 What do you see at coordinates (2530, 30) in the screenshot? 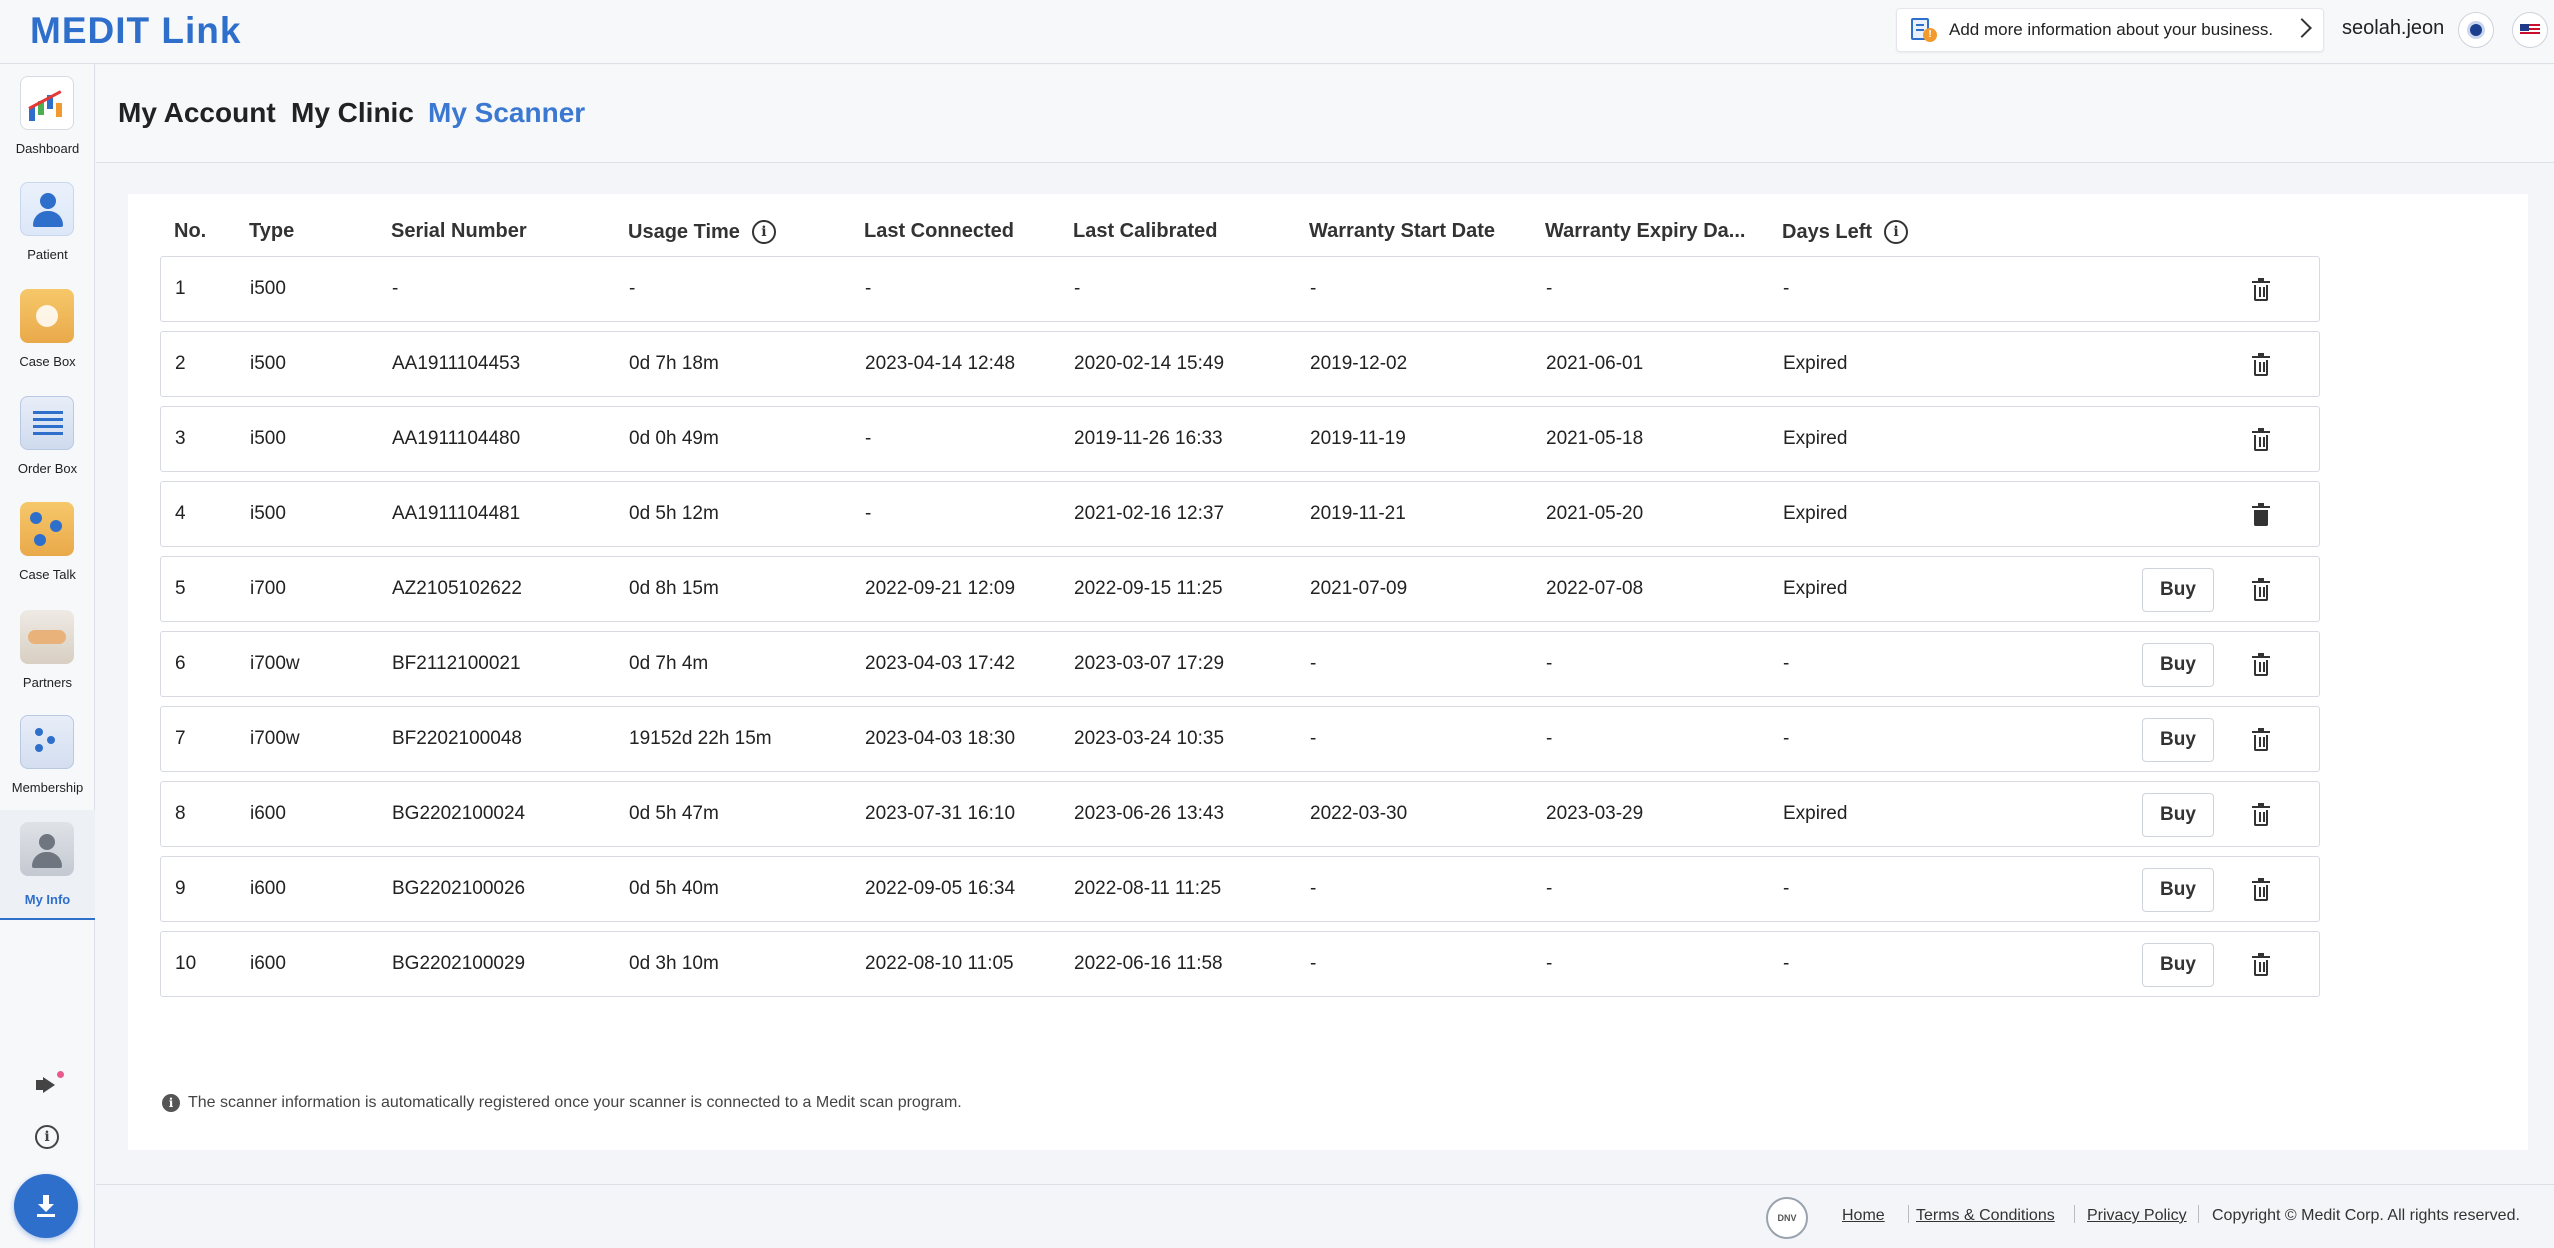
I see `language-flag-button` at bounding box center [2530, 30].